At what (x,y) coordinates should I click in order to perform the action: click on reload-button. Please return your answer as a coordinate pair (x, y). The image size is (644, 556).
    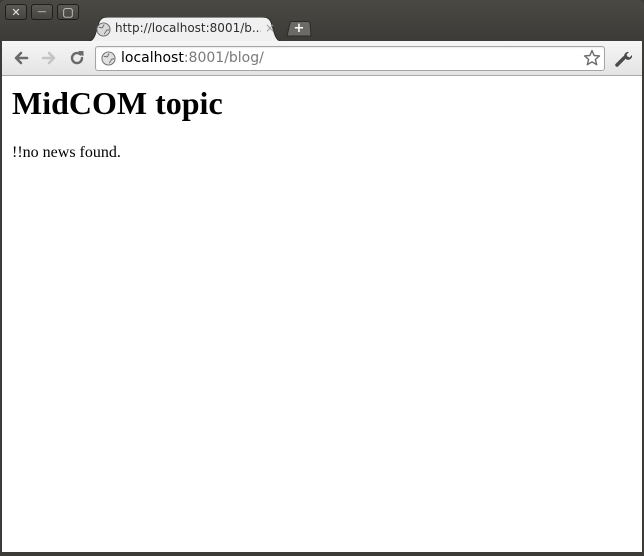
    Looking at the image, I should click on (77, 58).